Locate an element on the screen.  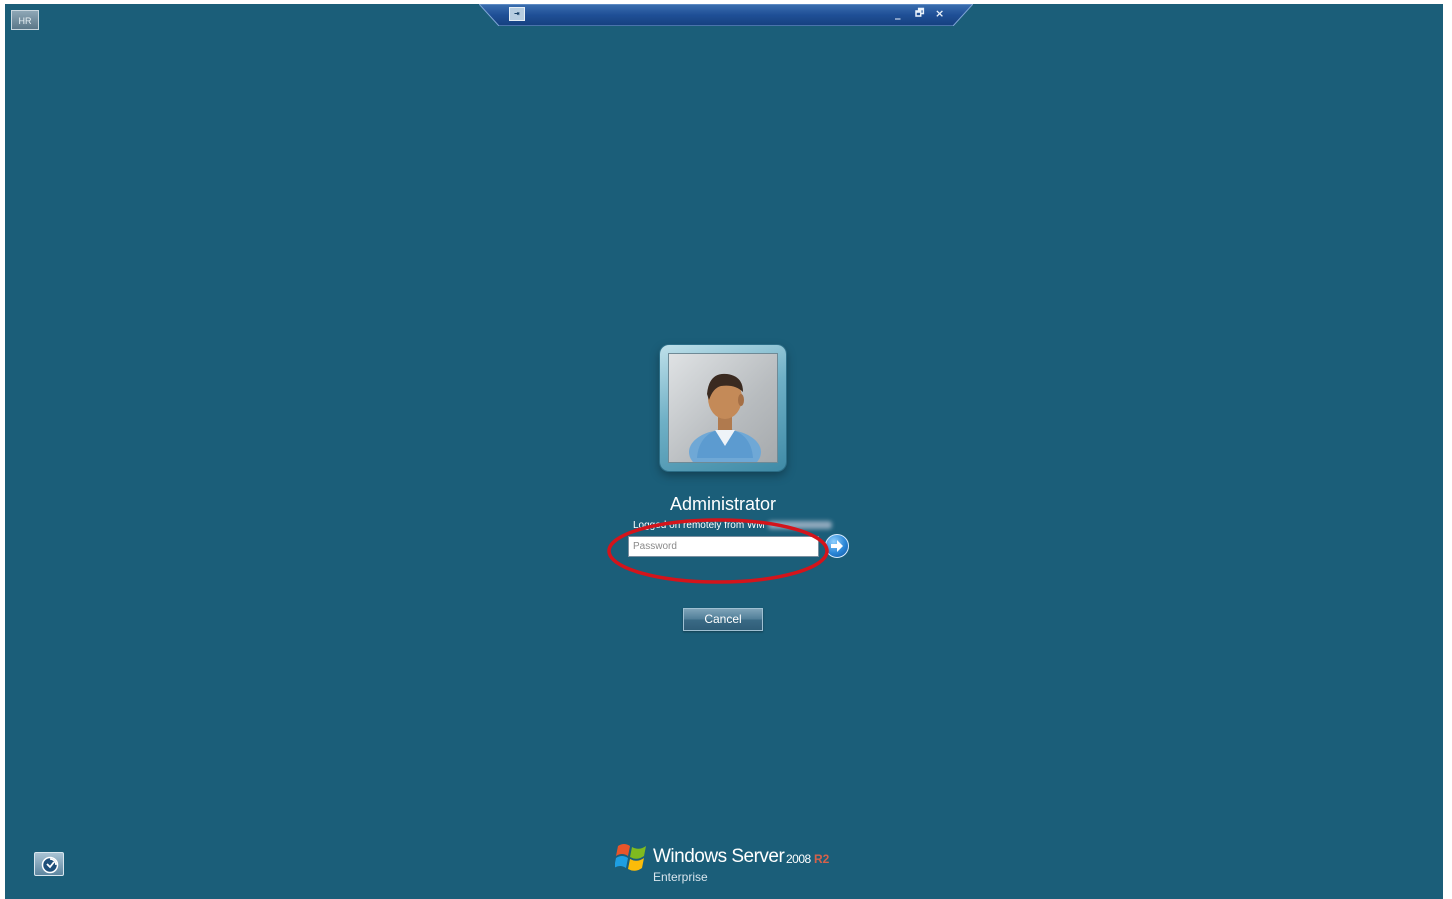
remote-connection-bar: ⇥ _ 🗗 × is located at coordinates (726, 15).